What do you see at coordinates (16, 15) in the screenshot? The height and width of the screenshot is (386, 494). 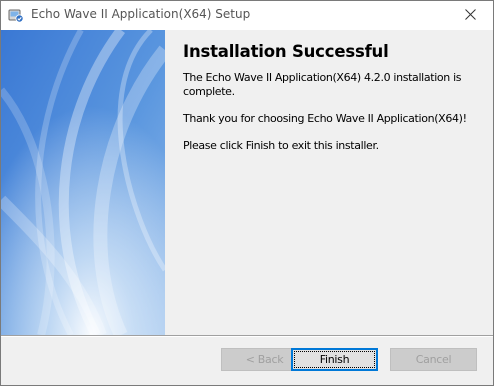 I see `installer-icon` at bounding box center [16, 15].